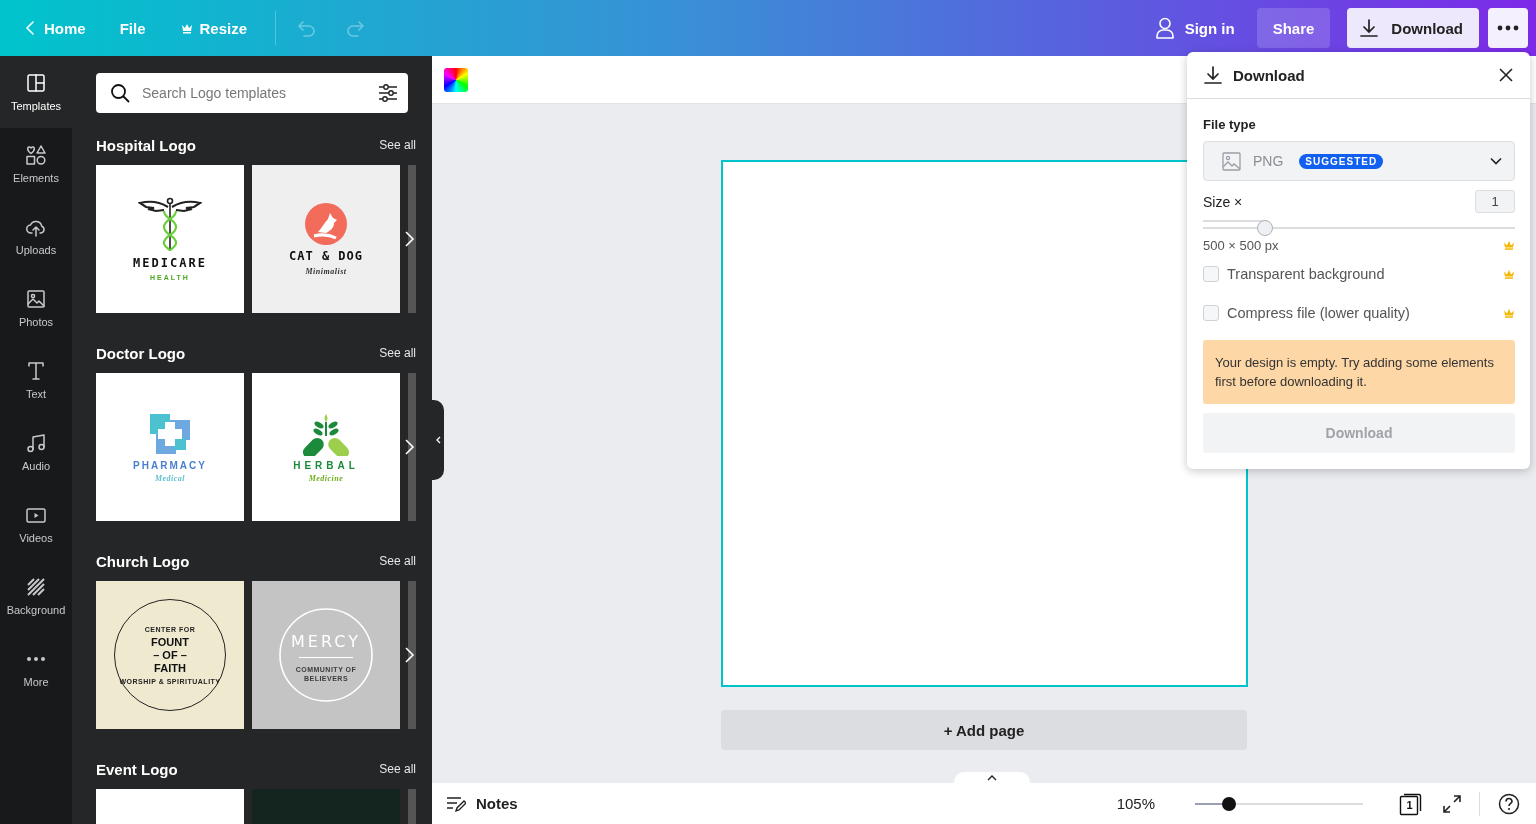  I want to click on file-type-dropdown: PNG SUGGESTED, so click(1359, 161).